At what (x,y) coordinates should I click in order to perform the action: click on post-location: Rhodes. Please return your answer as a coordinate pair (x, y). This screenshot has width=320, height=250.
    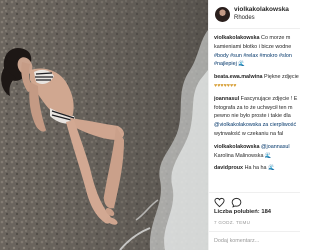
    Looking at the image, I should click on (261, 18).